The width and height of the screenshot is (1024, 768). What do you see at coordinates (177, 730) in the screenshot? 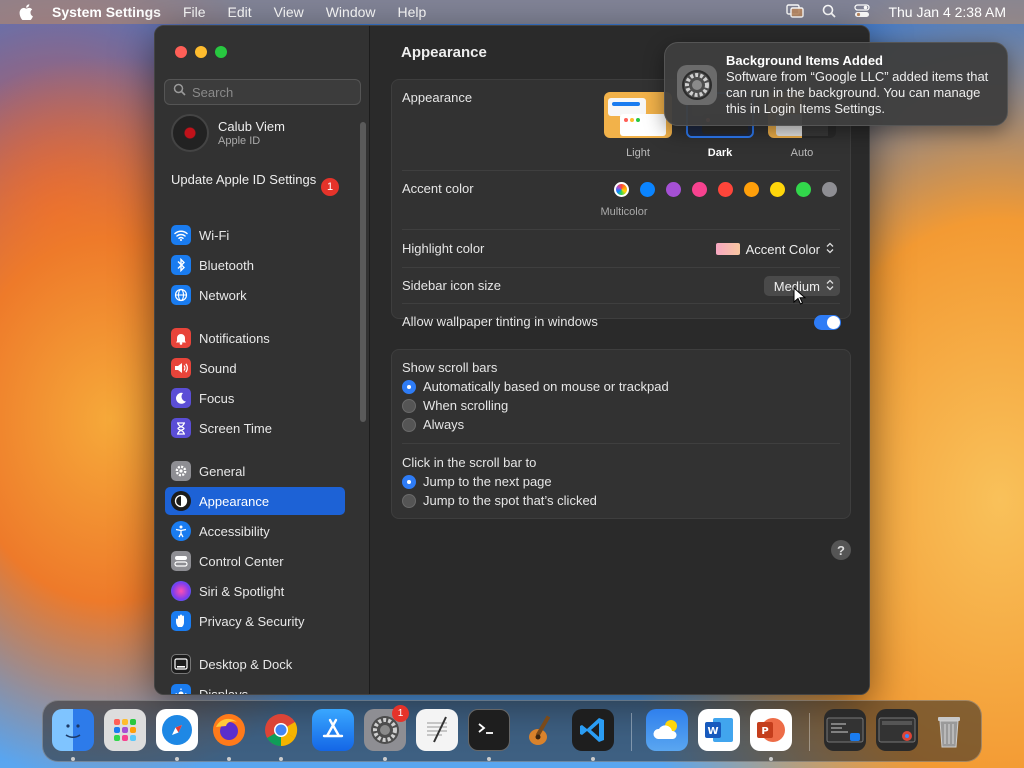
I see `safari-icon` at bounding box center [177, 730].